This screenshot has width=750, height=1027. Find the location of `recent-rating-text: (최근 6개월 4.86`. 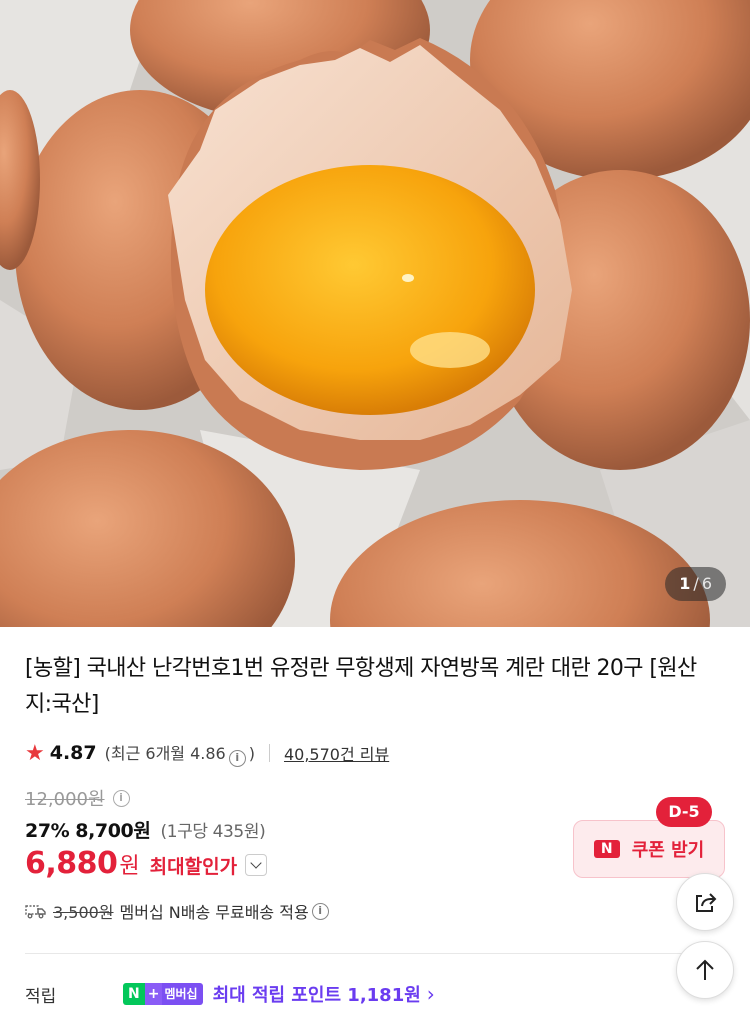

recent-rating-text: (최근 6개월 4.86 is located at coordinates (165, 753).